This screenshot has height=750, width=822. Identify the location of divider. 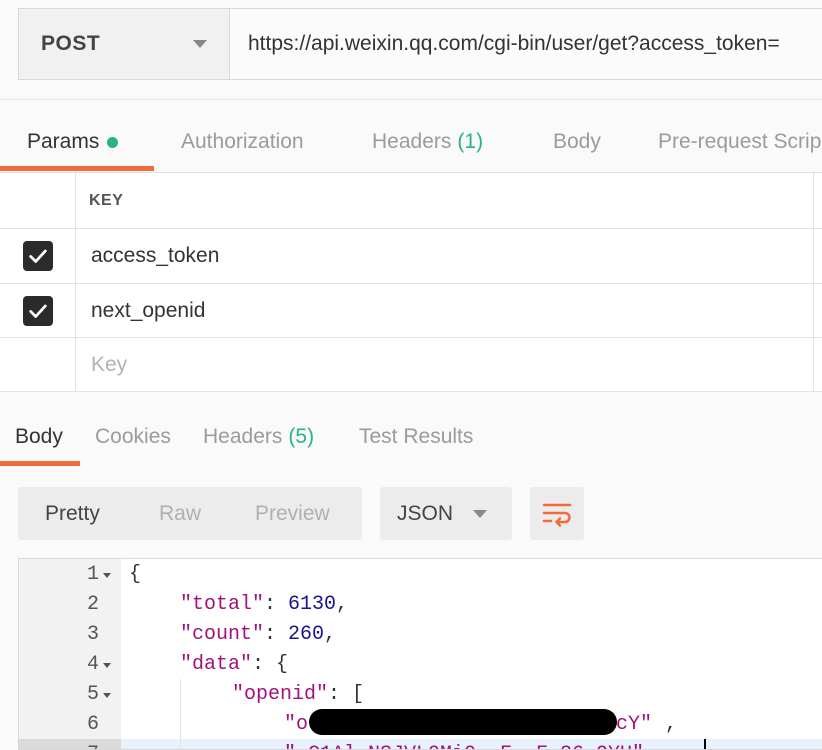
(411, 99).